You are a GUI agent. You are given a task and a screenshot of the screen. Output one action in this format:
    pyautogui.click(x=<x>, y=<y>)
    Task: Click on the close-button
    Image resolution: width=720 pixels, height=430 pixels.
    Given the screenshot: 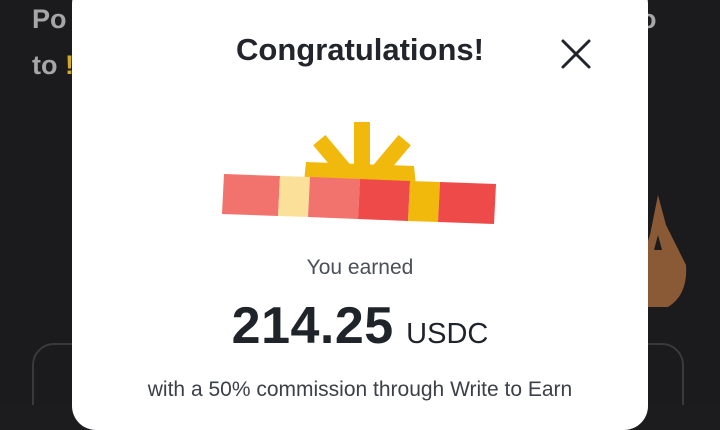 What is the action you would take?
    pyautogui.click(x=576, y=54)
    